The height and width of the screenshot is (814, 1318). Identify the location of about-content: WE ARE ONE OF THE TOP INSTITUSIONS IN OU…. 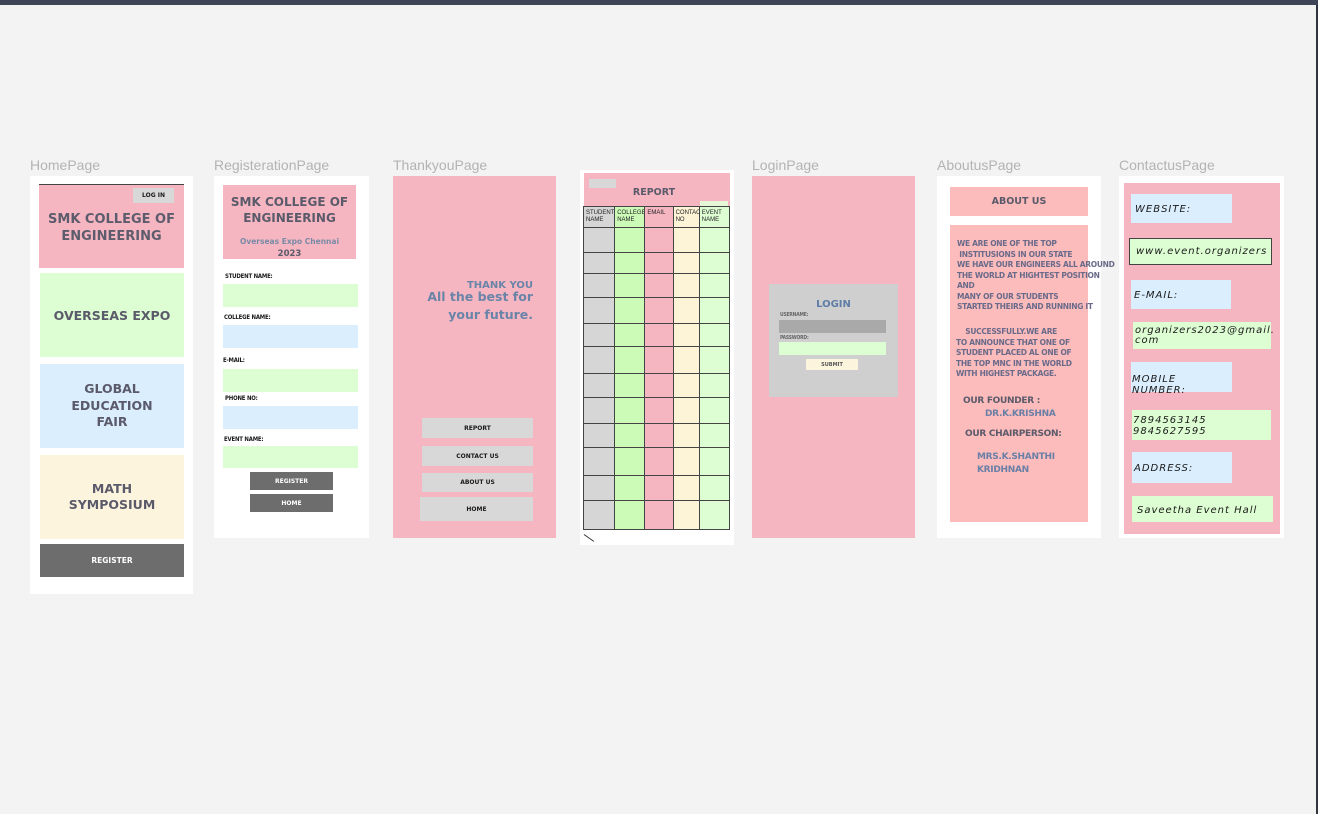
(1032, 373).